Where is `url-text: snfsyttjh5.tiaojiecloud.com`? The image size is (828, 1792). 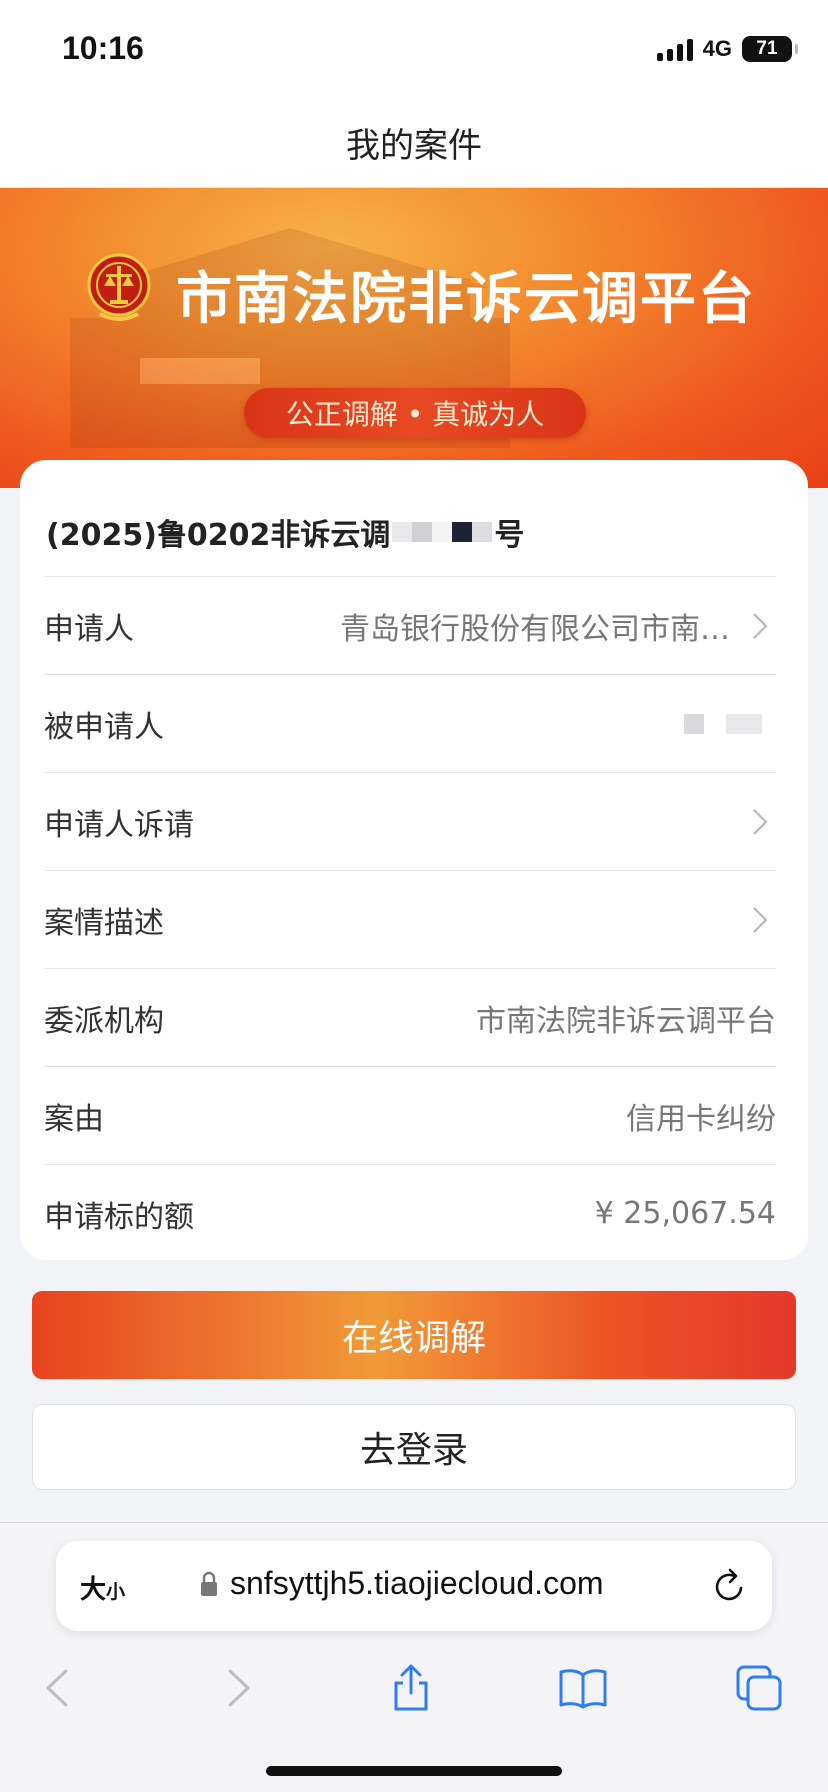
url-text: snfsyttjh5.tiaojiecloud.com is located at coordinates (417, 1583).